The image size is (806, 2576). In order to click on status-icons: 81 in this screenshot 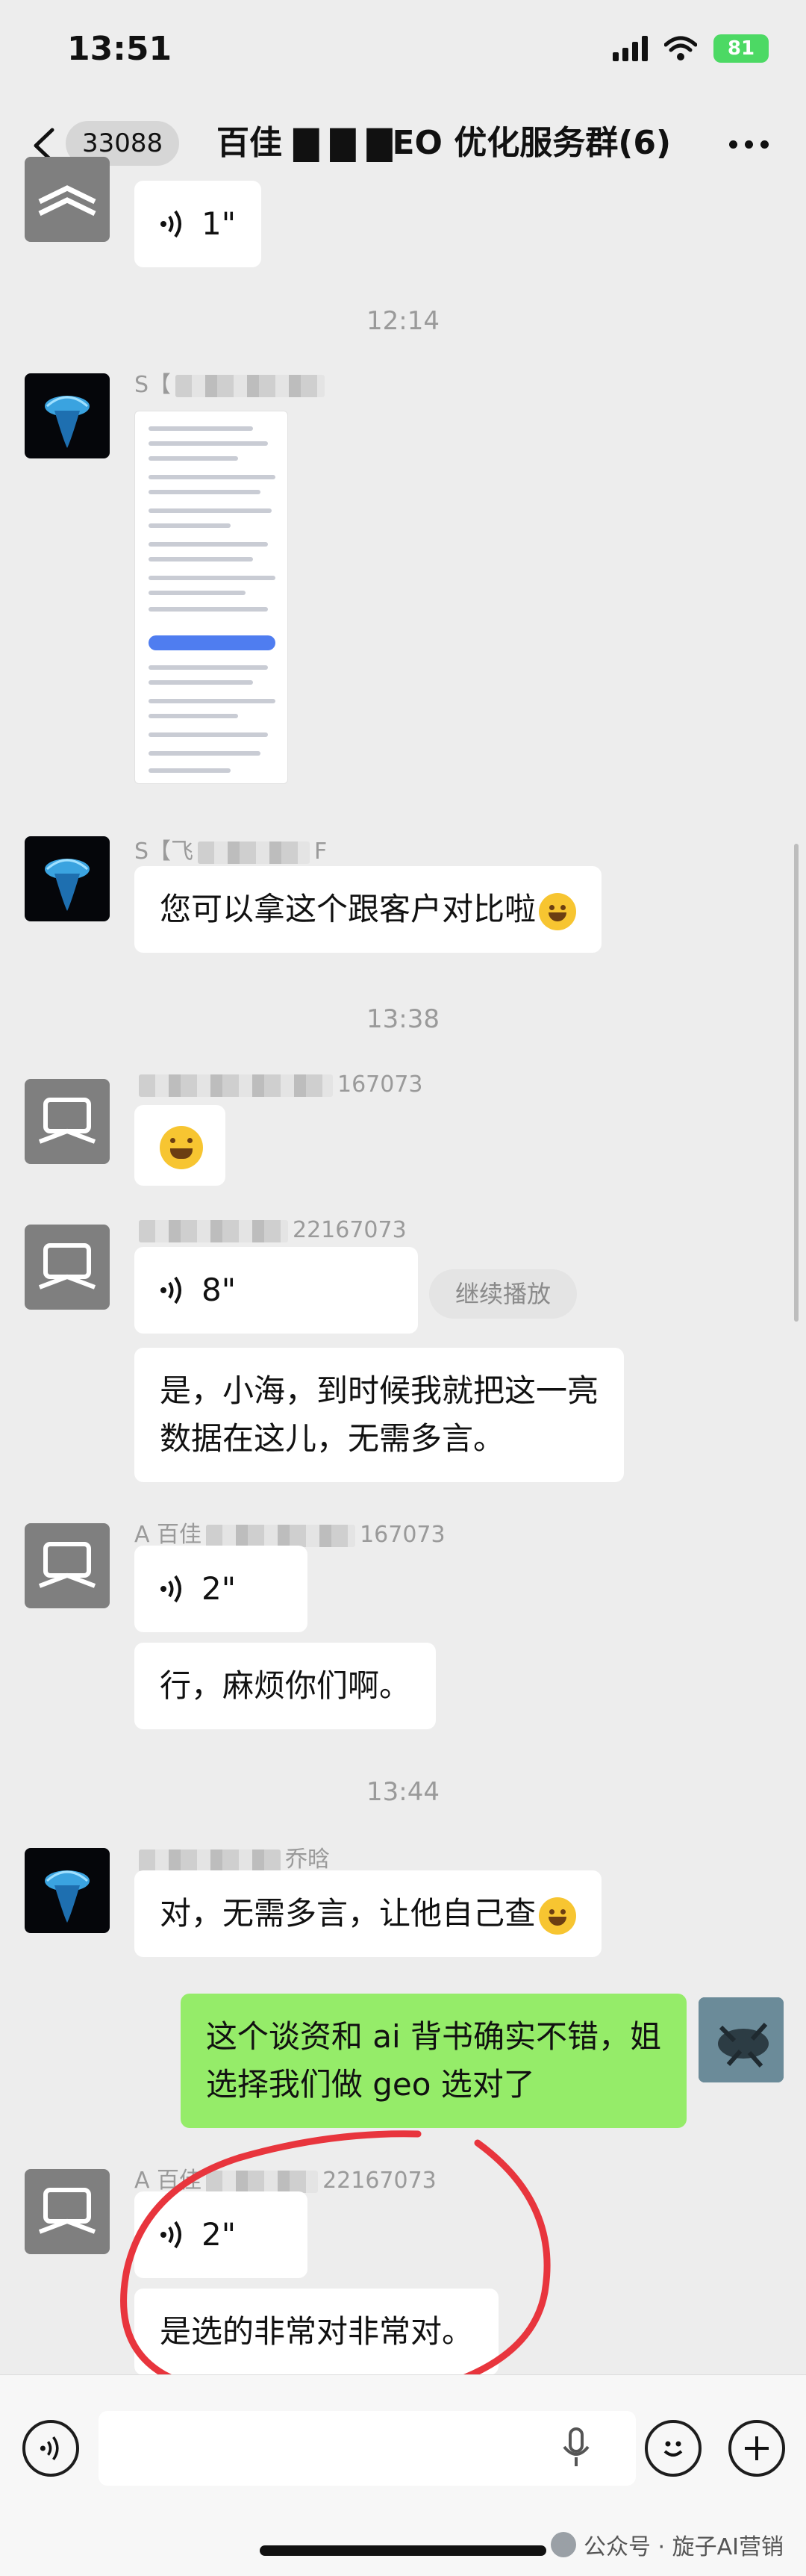, I will do `click(691, 48)`.